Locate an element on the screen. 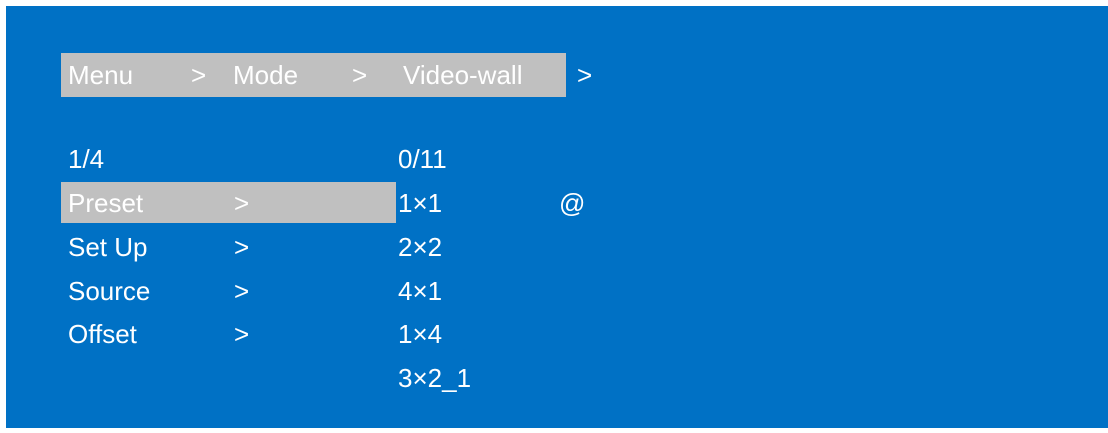 Image resolution: width=1108 pixels, height=433 pixels. breadcrumb-item-mode: Mode is located at coordinates (265, 75).